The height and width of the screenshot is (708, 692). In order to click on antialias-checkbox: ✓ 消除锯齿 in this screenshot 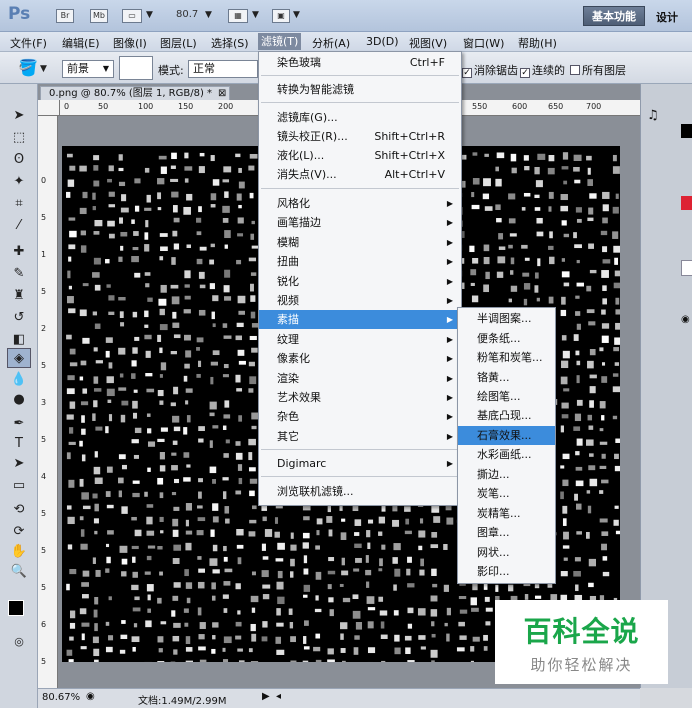, I will do `click(490, 70)`.